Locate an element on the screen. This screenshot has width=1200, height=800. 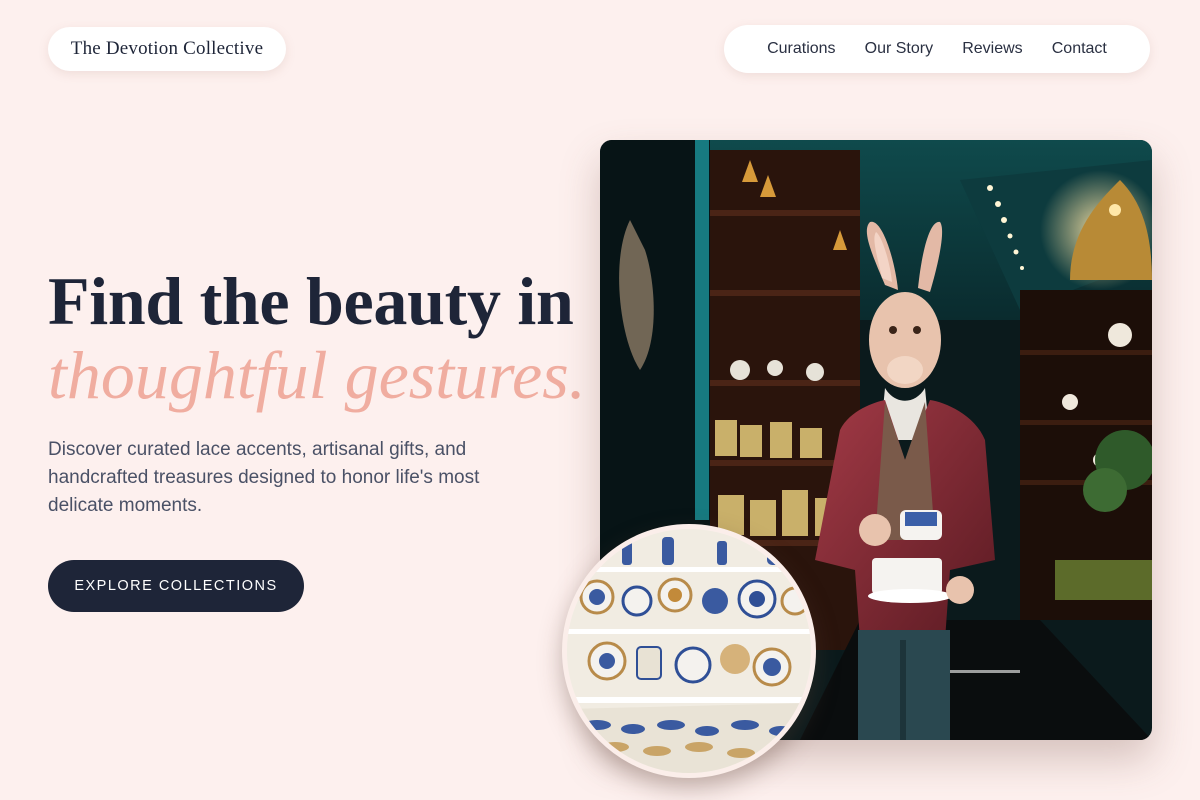
ceramics-inset-photo is located at coordinates (689, 651).